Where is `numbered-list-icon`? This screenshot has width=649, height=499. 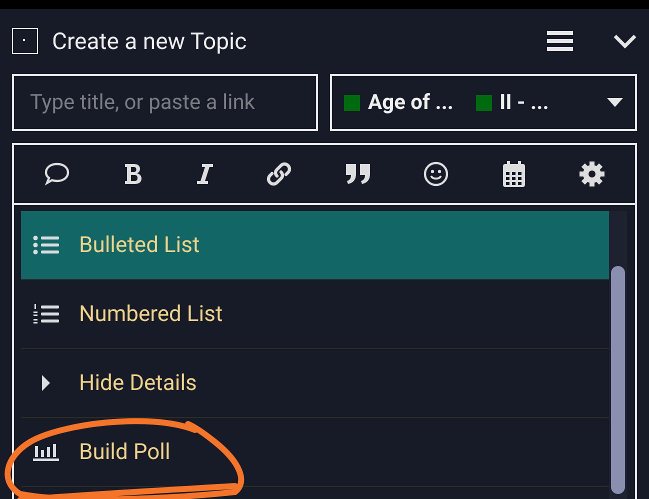
numbered-list-icon is located at coordinates (46, 314).